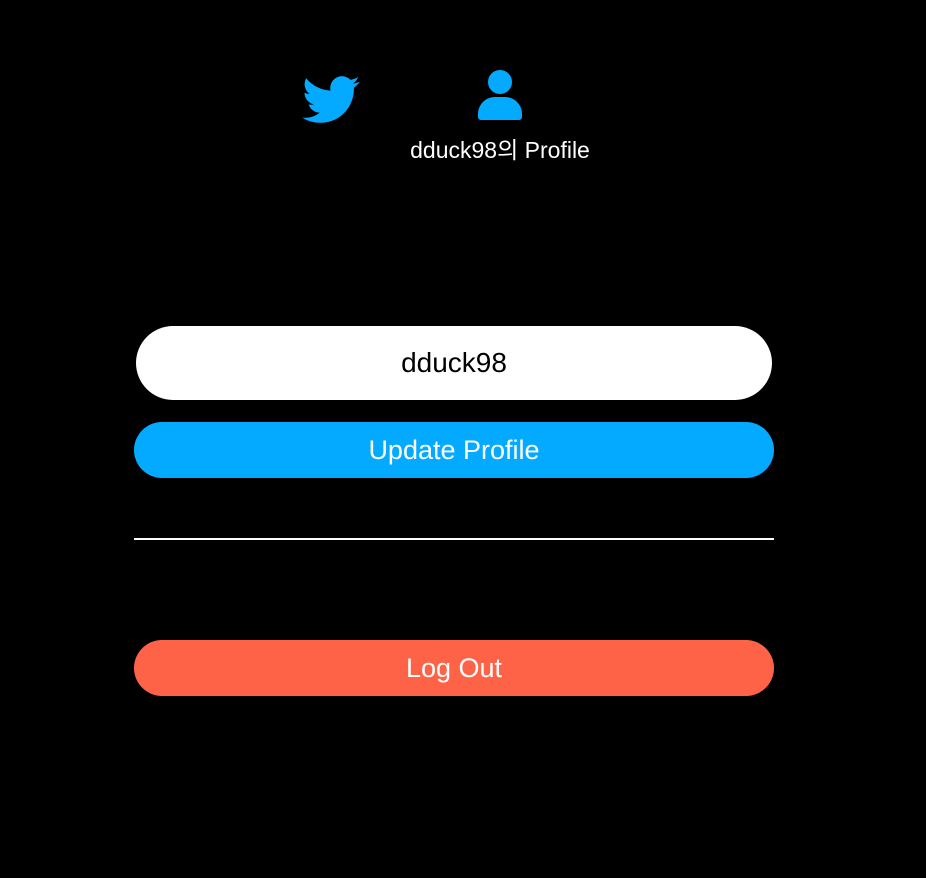 Image resolution: width=926 pixels, height=878 pixels. What do you see at coordinates (454, 668) in the screenshot?
I see `log-out-button: Log Out` at bounding box center [454, 668].